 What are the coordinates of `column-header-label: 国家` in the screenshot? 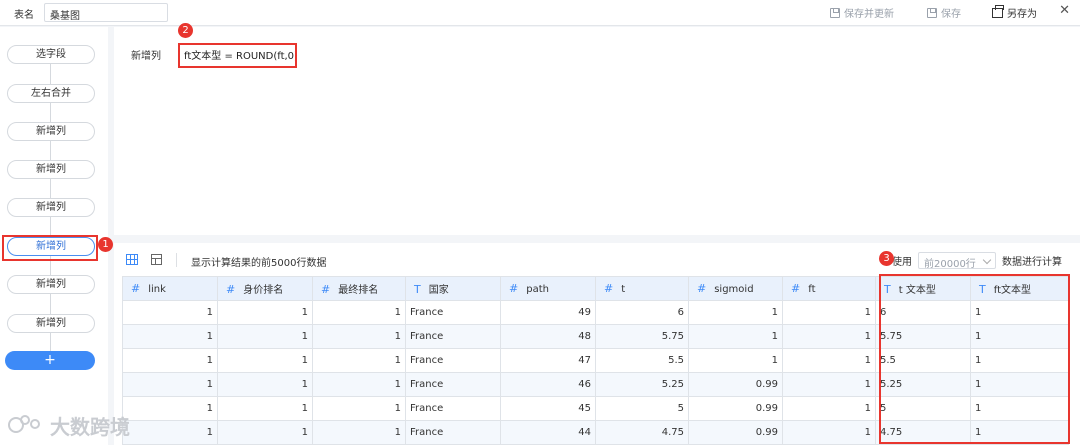 It's located at (438, 290).